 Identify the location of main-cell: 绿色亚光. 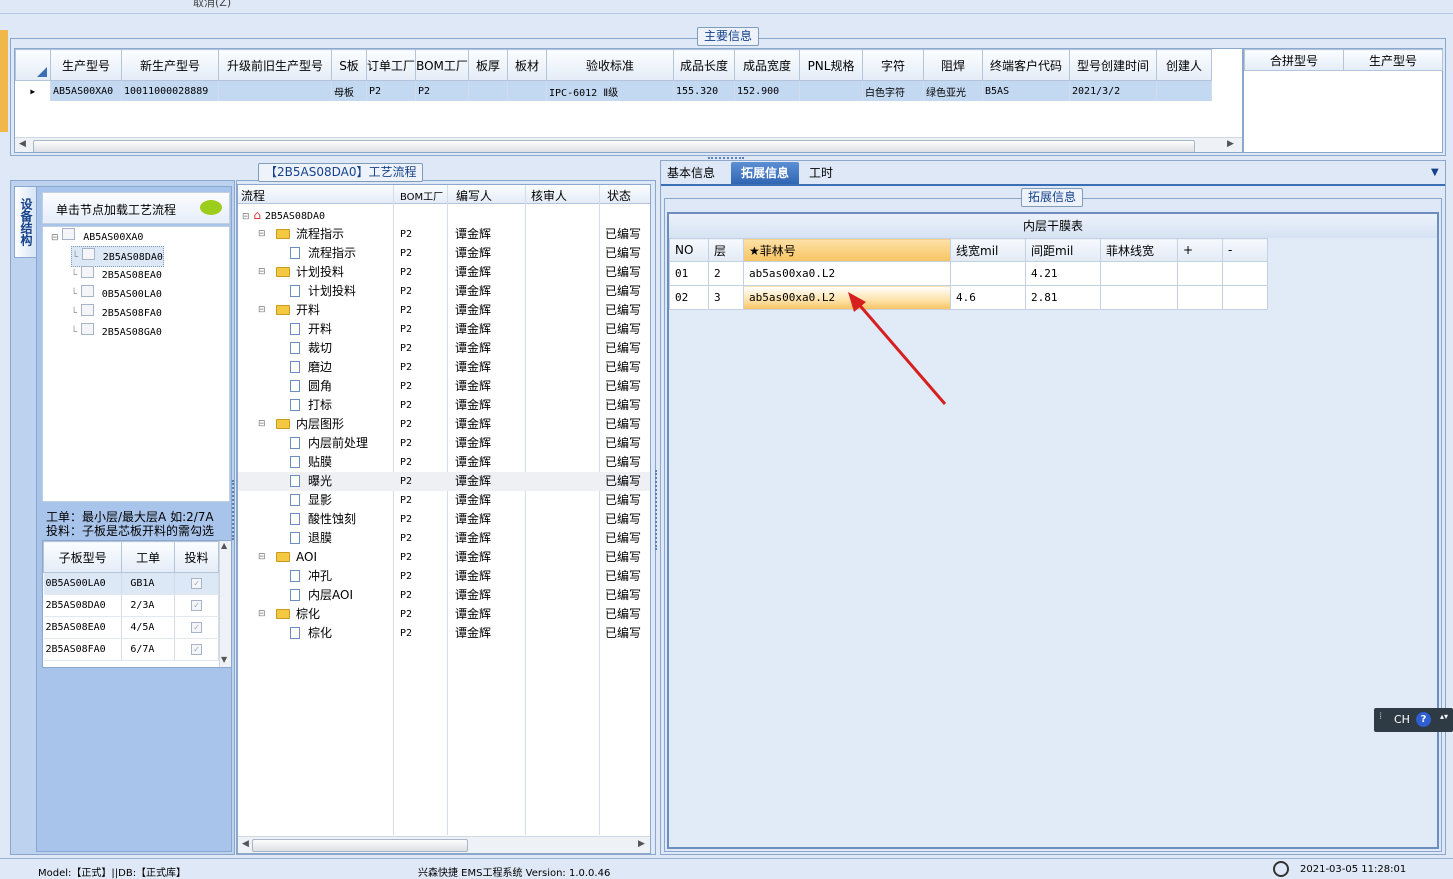
(953, 90).